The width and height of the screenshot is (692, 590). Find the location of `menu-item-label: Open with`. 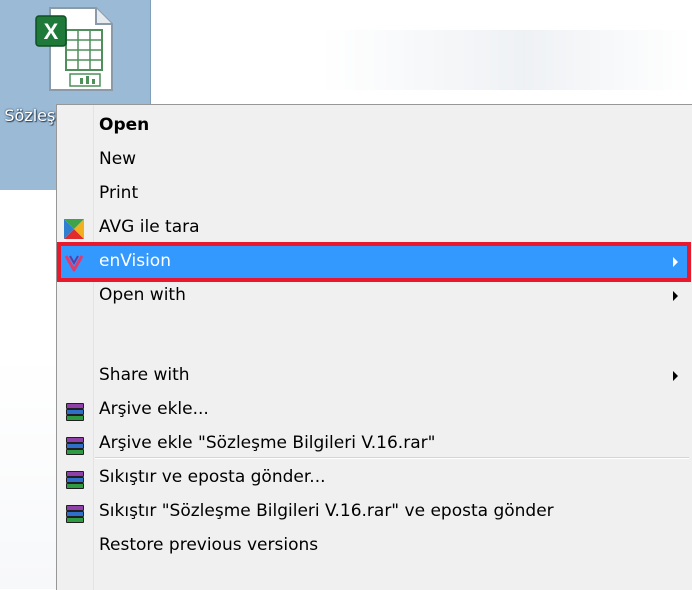

menu-item-label: Open with is located at coordinates (142, 295).